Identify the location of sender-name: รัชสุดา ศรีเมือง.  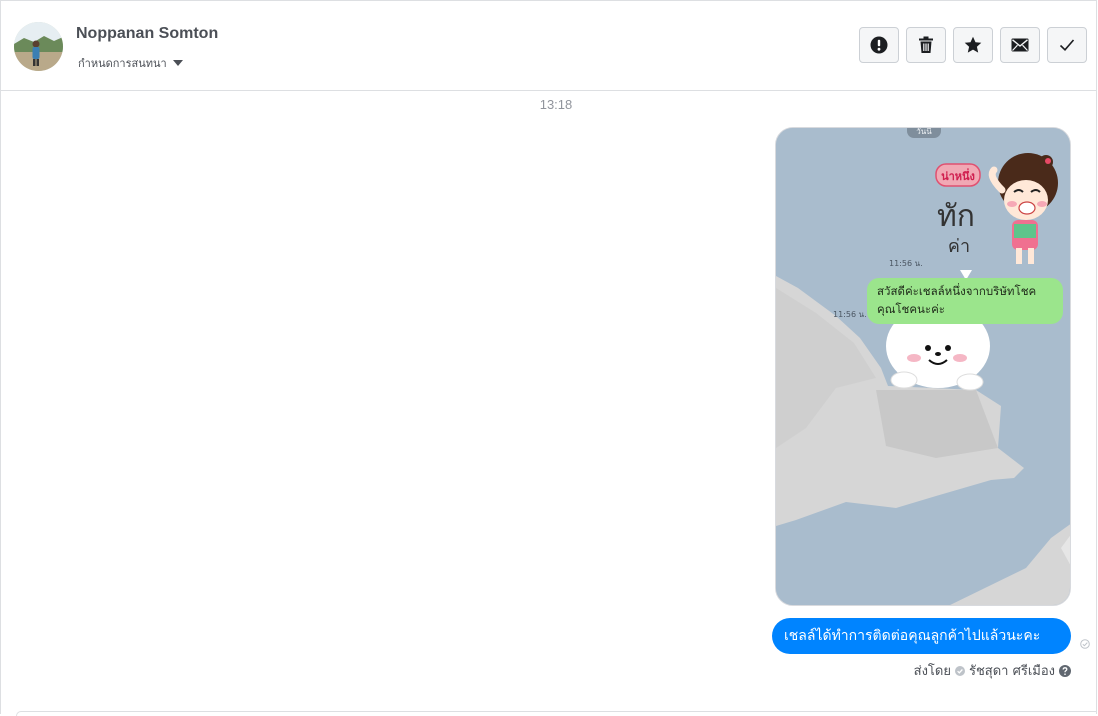
(1012, 670).